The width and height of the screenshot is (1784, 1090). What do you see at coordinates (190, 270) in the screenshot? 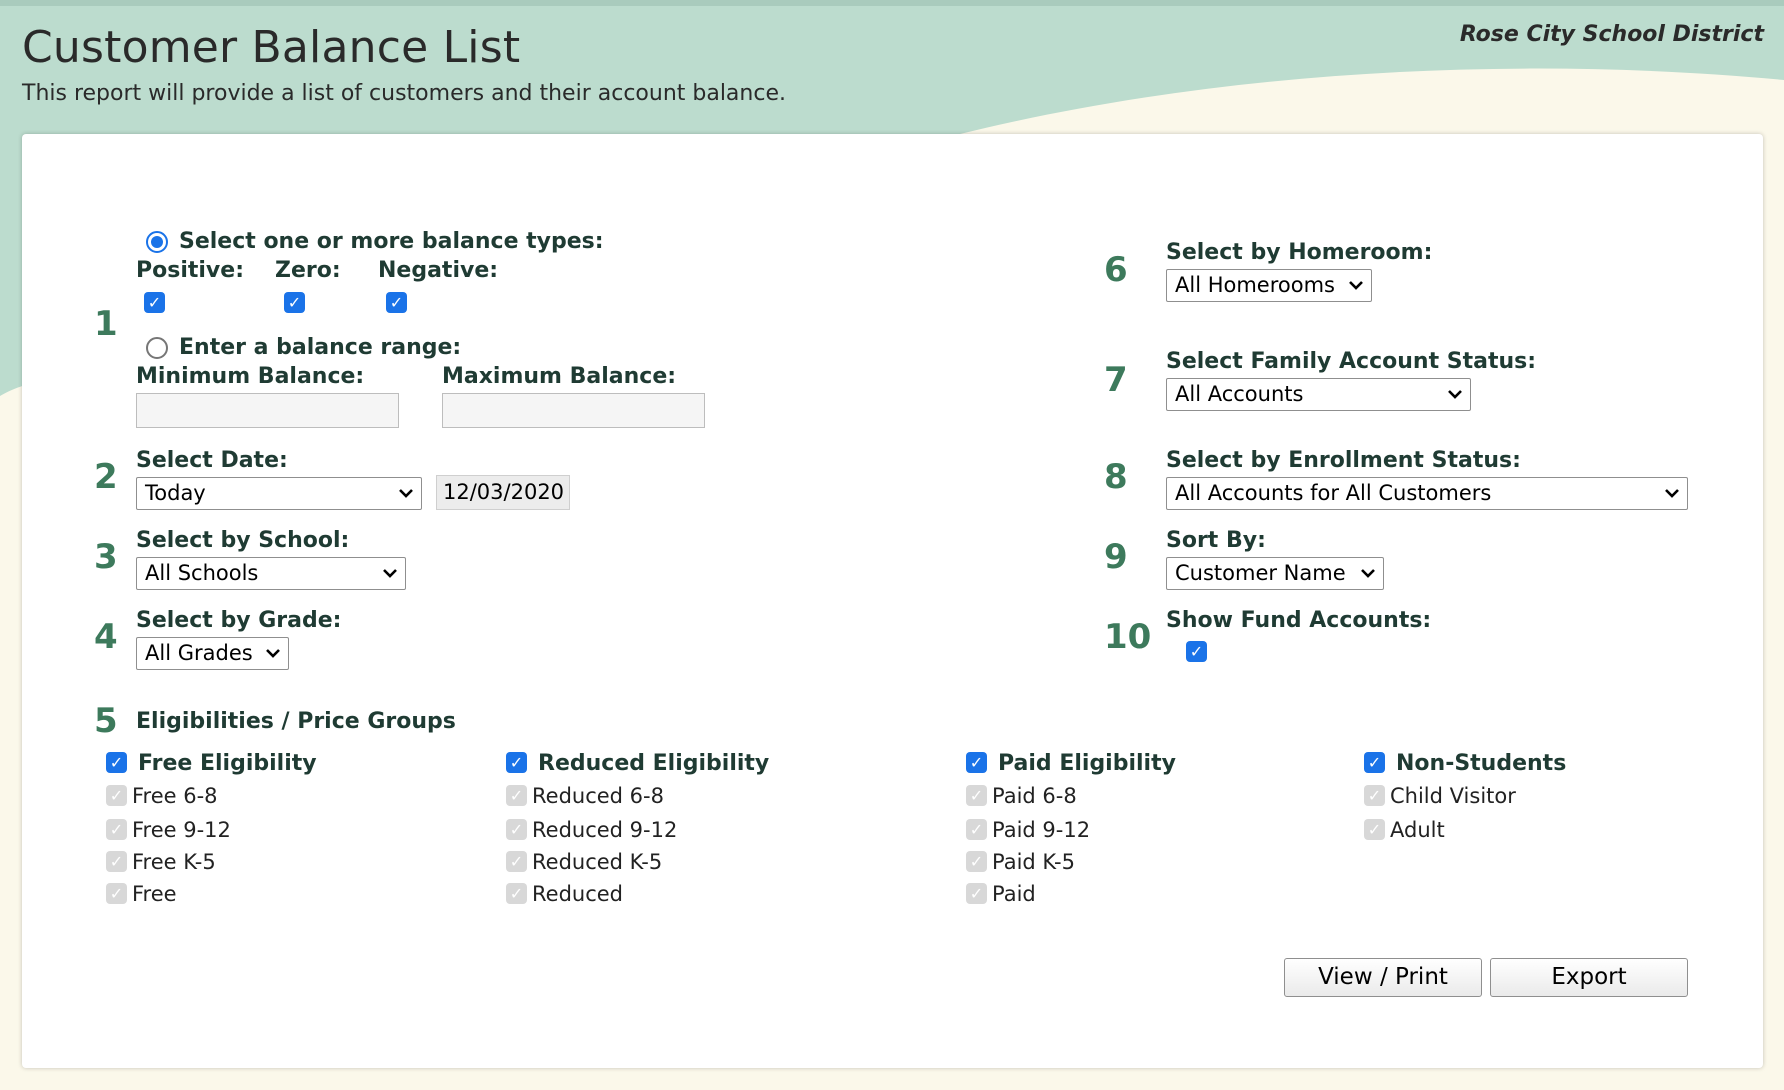
I see `positive-label: Positive:` at bounding box center [190, 270].